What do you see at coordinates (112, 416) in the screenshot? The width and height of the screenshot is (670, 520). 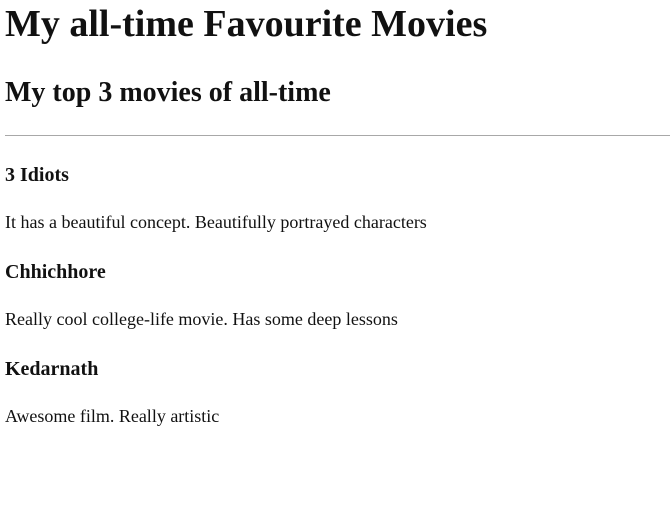 I see `movie-description-kedarnath: Awesome film. Really artistic` at bounding box center [112, 416].